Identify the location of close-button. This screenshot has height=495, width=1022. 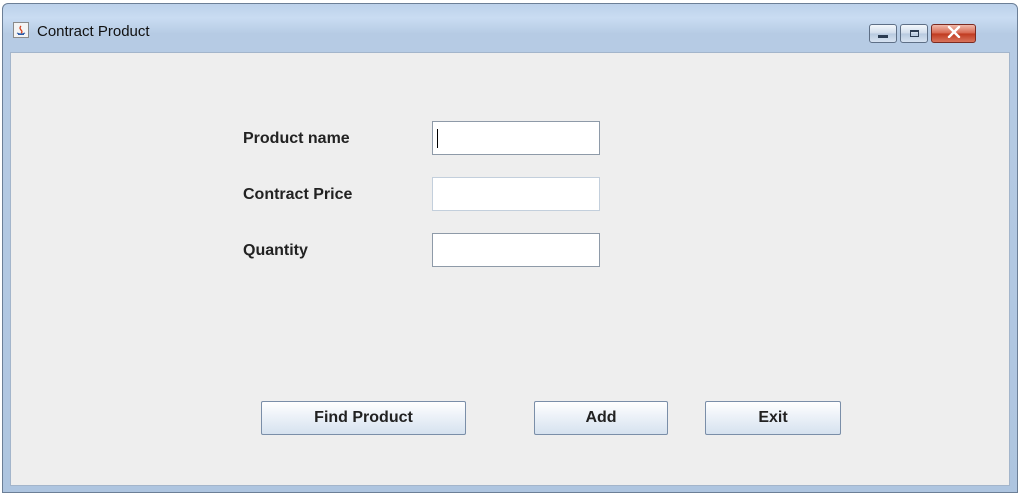
(953, 33).